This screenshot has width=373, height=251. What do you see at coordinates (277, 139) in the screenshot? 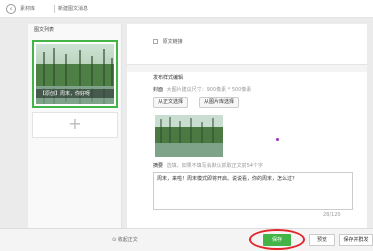
I see `annotation-dot` at bounding box center [277, 139].